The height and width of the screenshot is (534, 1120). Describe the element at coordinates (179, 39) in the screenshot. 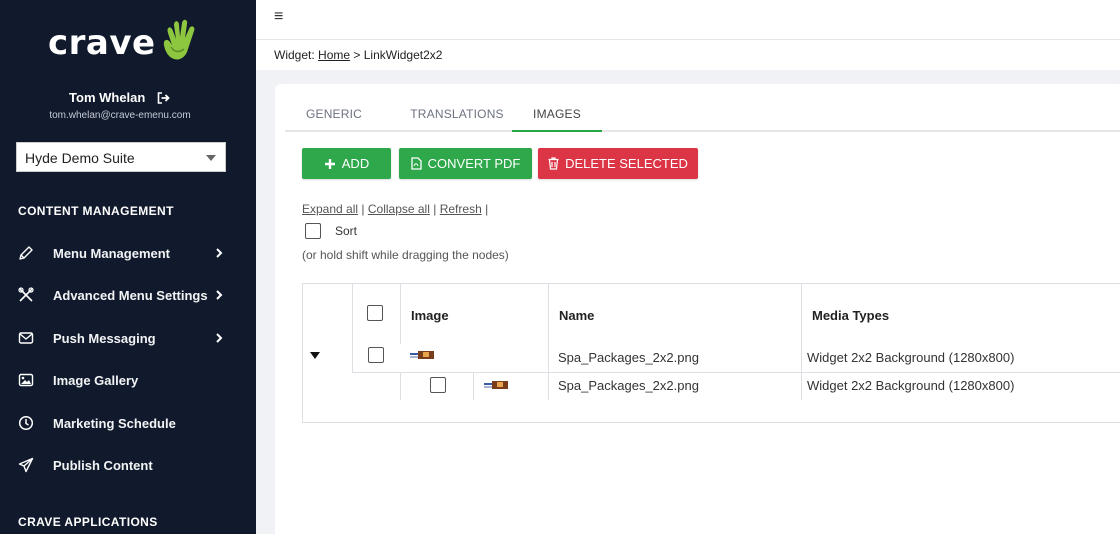

I see `hand-icon` at that location.